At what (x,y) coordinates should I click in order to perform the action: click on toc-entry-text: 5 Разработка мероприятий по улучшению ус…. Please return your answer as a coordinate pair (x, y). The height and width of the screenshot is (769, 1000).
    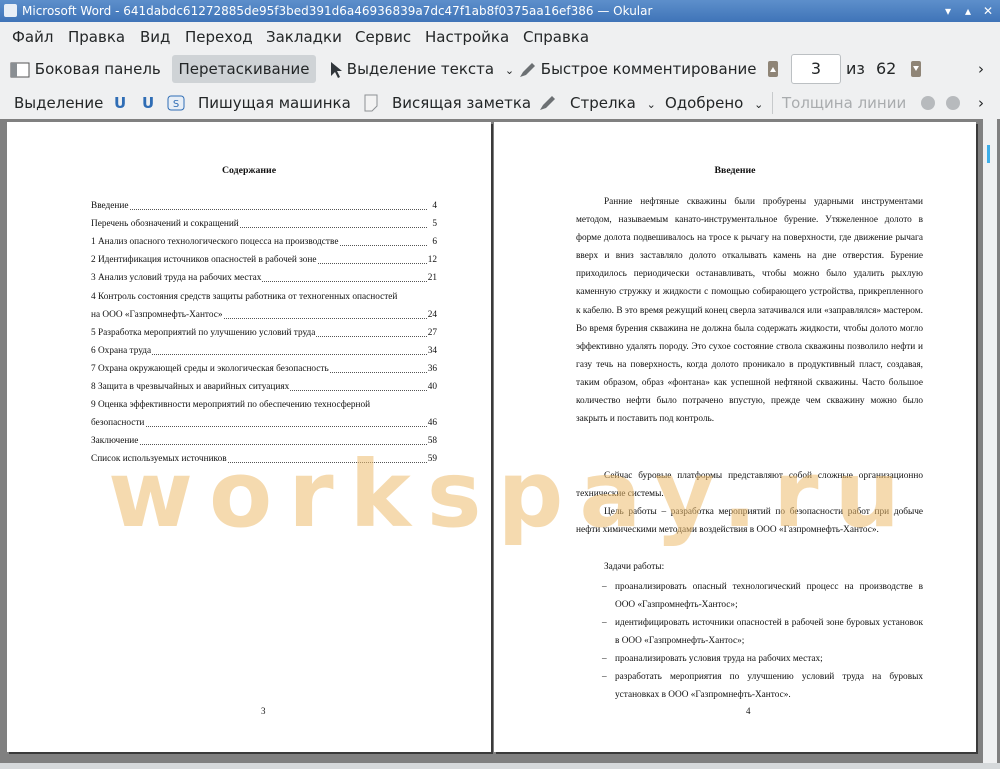
    Looking at the image, I should click on (204, 332).